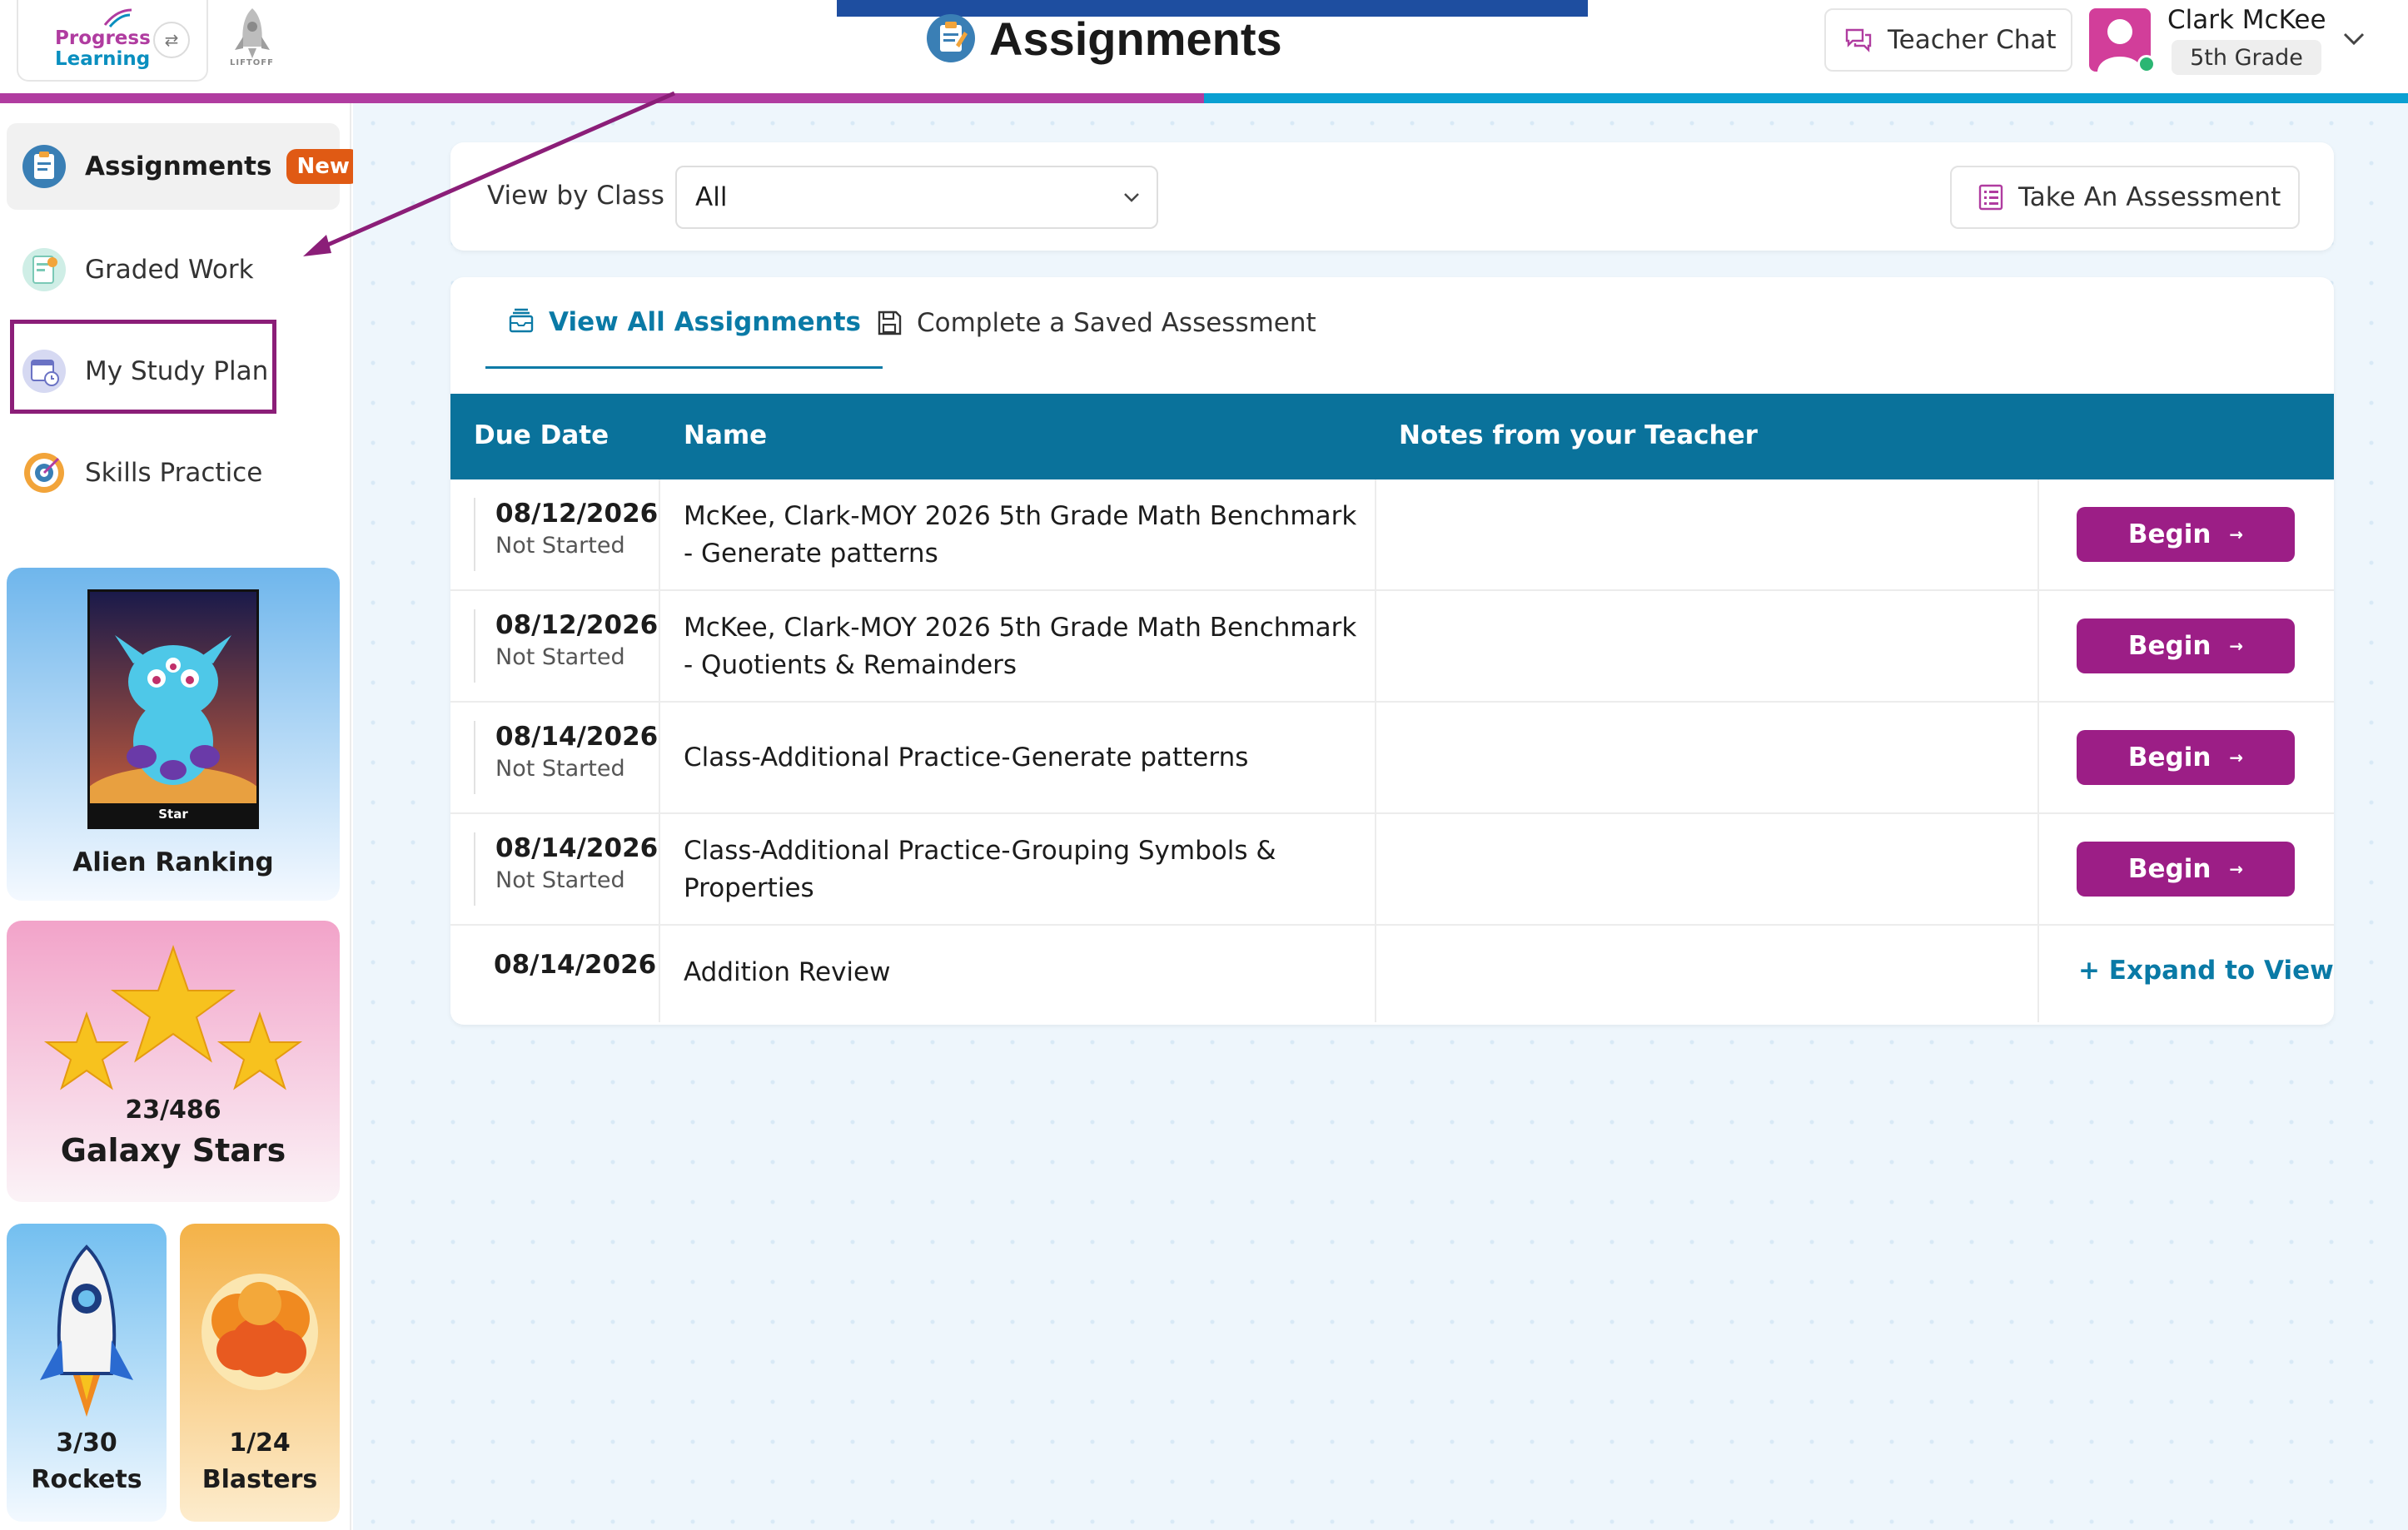  Describe the element at coordinates (323, 166) in the screenshot. I see `new-badge: New` at that location.